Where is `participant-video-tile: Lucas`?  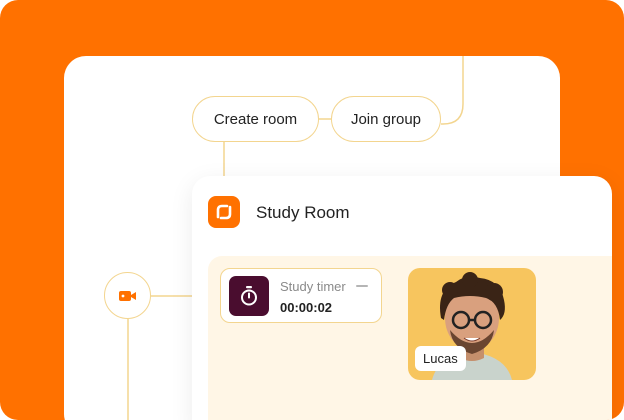
participant-video-tile: Lucas is located at coordinates (472, 324).